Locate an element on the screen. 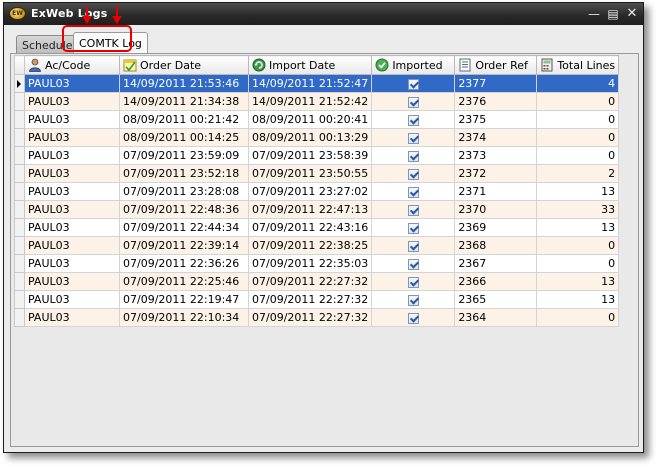 The image size is (656, 467). cell-order-date: 08/09/2011 00:21:42 is located at coordinates (184, 119).